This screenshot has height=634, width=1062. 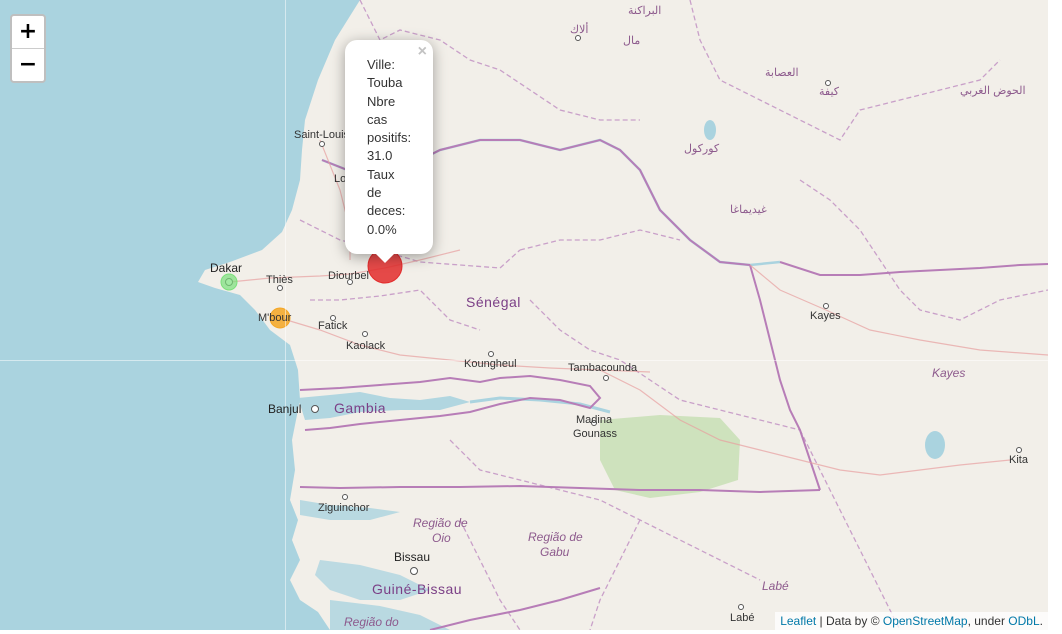 I want to click on popup-line: de, so click(x=374, y=193).